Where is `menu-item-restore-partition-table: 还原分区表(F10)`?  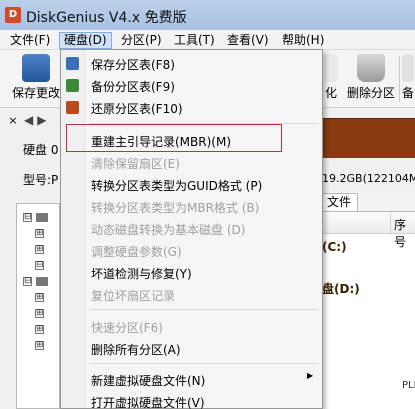
menu-item-restore-partition-table: 还原分区表(F10) is located at coordinates (137, 108).